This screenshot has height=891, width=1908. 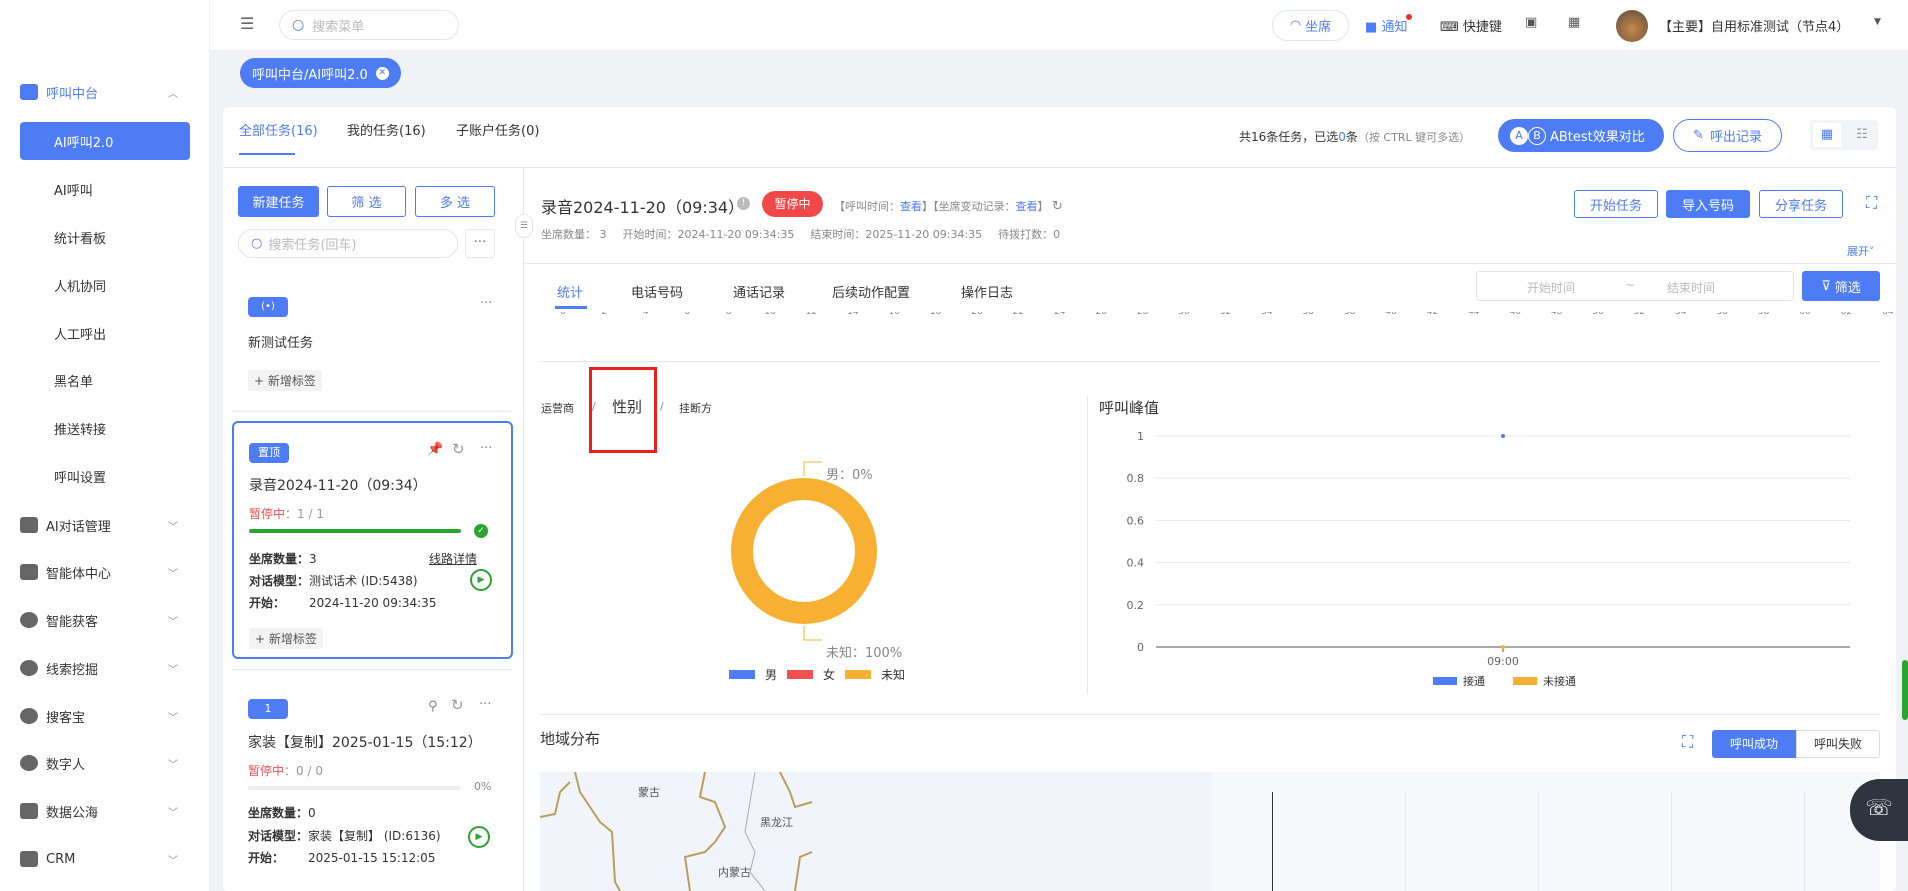 I want to click on expand-link: 展开˅, so click(x=1861, y=251).